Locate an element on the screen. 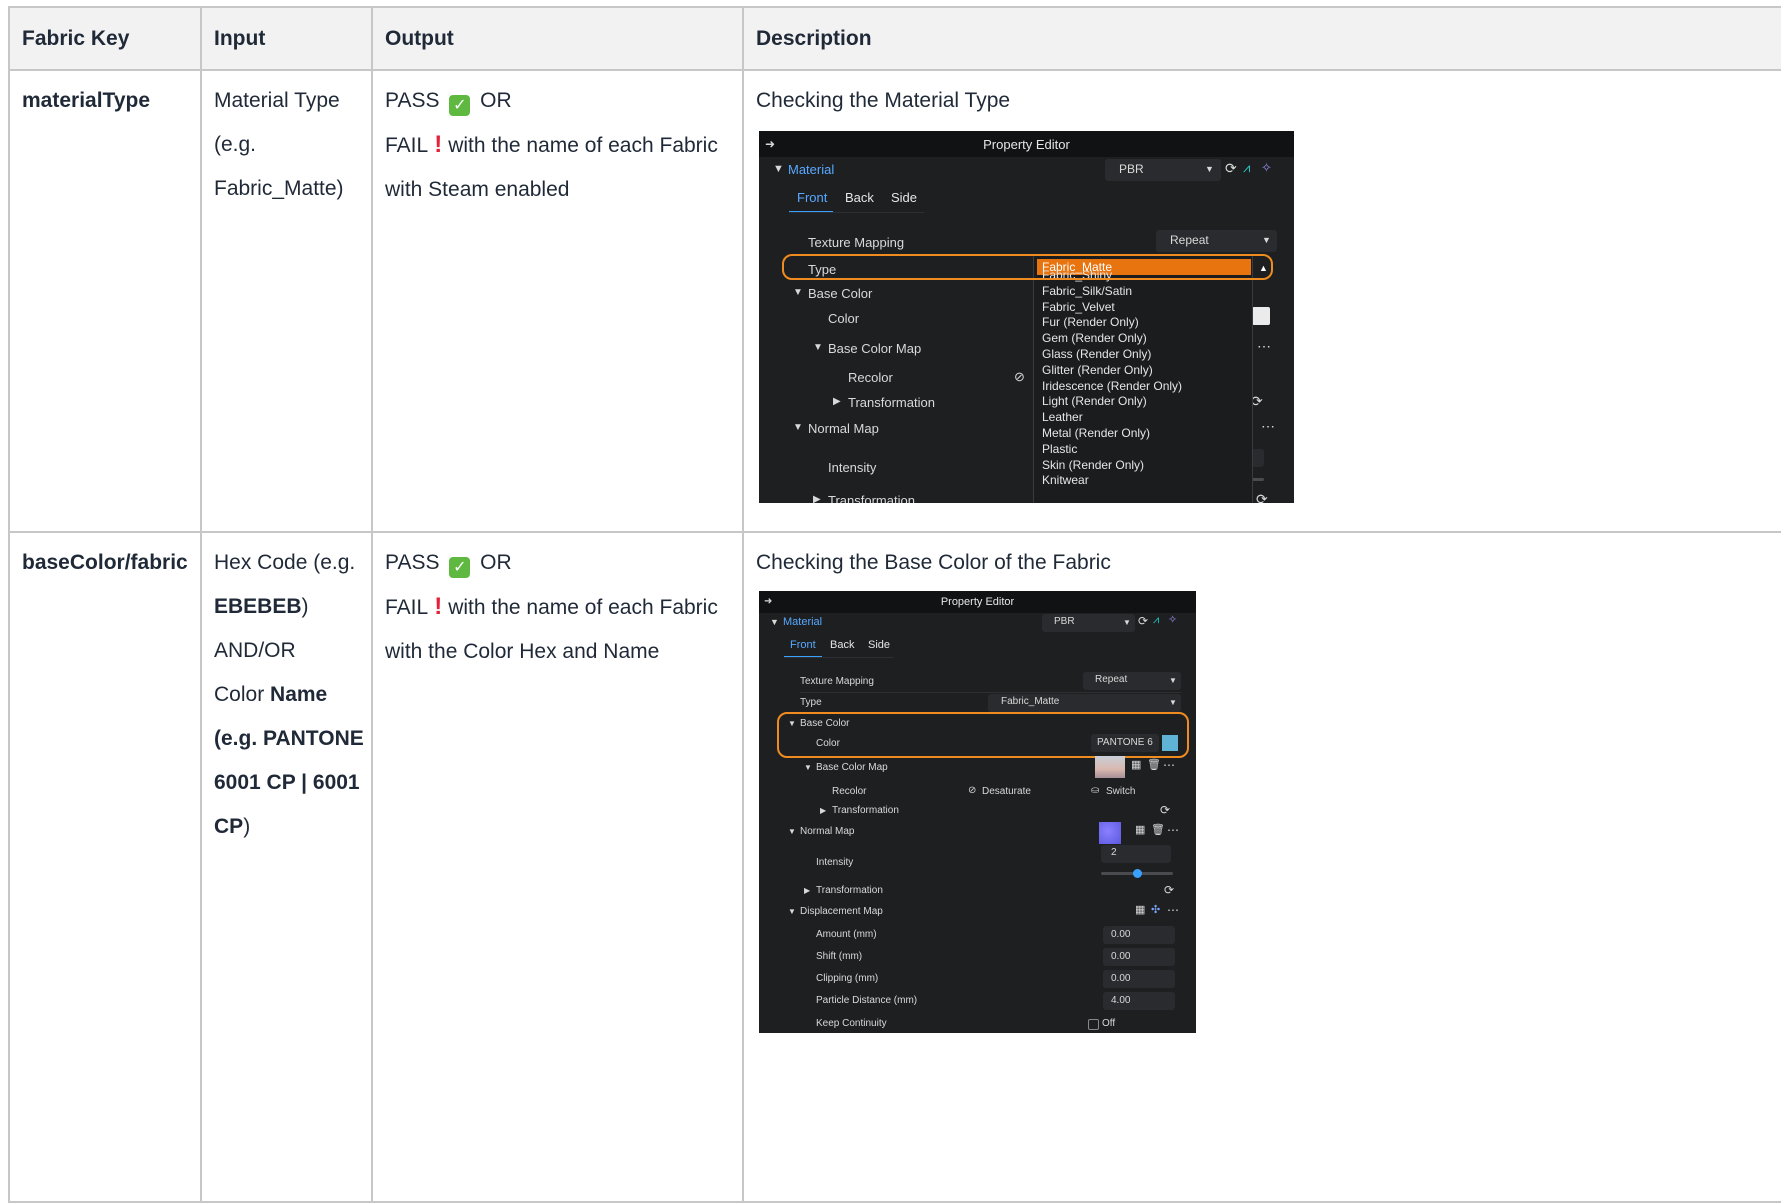 The image size is (1781, 1203). particle-distance-field: 4.00 is located at coordinates (1139, 1001).